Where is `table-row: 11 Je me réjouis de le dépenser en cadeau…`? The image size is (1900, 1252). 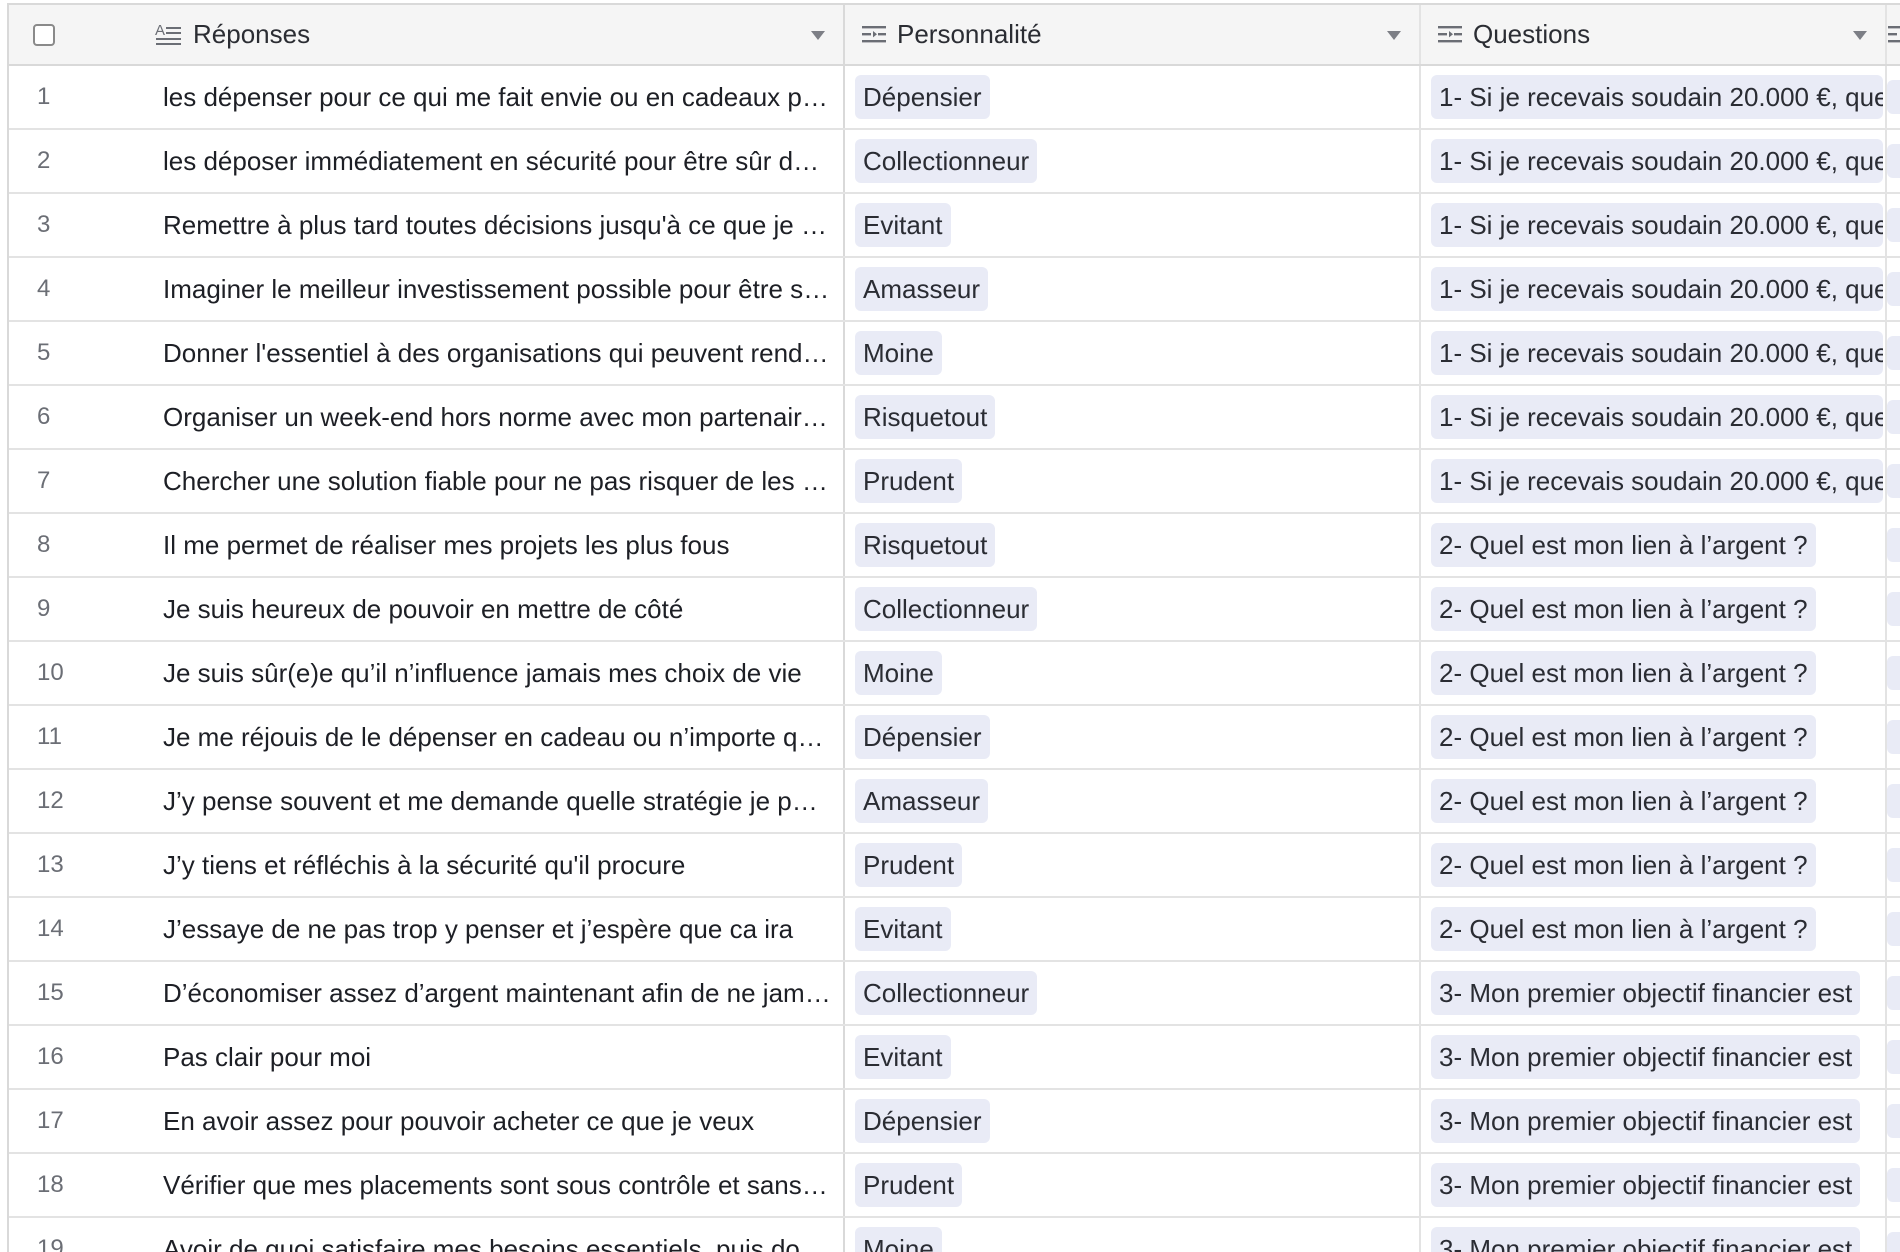 table-row: 11 Je me réjouis de le dépenser en cadeau… is located at coordinates (954, 738).